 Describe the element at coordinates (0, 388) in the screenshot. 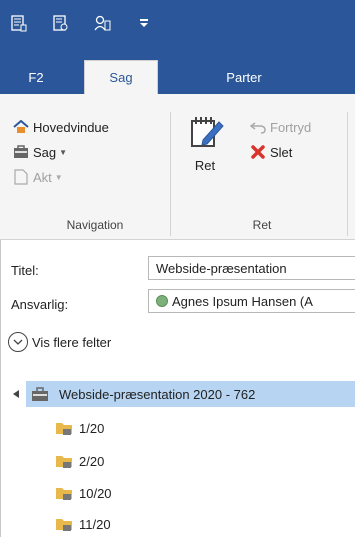

I see `panel-border` at that location.